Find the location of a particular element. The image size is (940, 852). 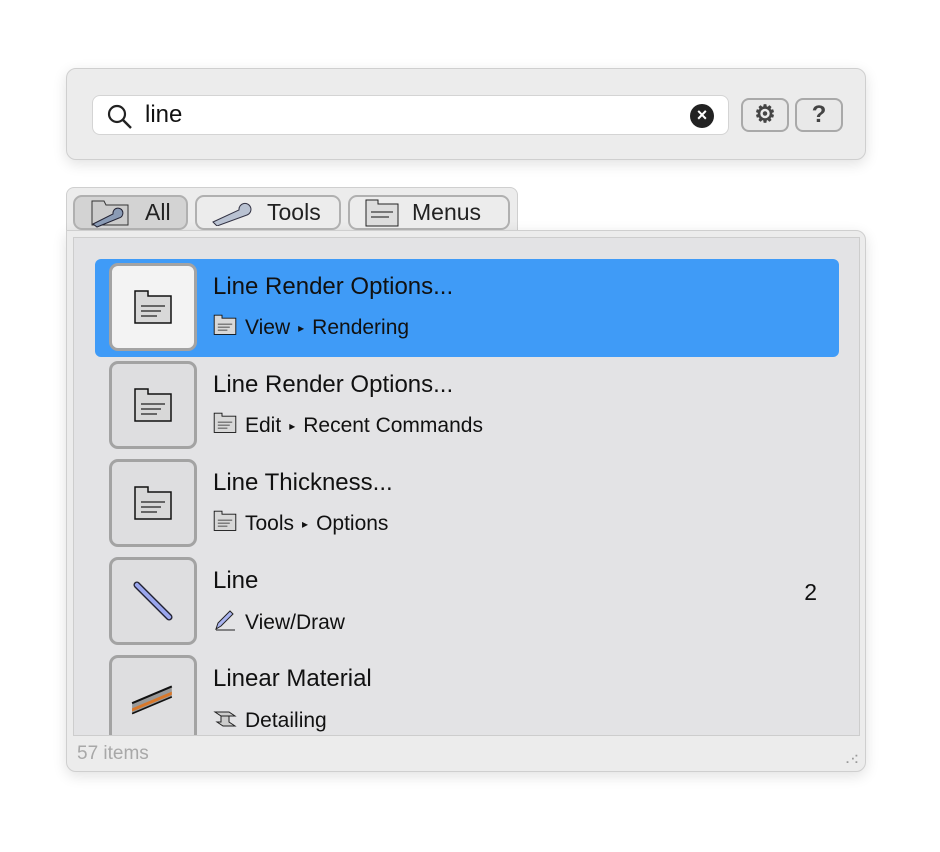

result-title: Linear Material is located at coordinates (292, 678).